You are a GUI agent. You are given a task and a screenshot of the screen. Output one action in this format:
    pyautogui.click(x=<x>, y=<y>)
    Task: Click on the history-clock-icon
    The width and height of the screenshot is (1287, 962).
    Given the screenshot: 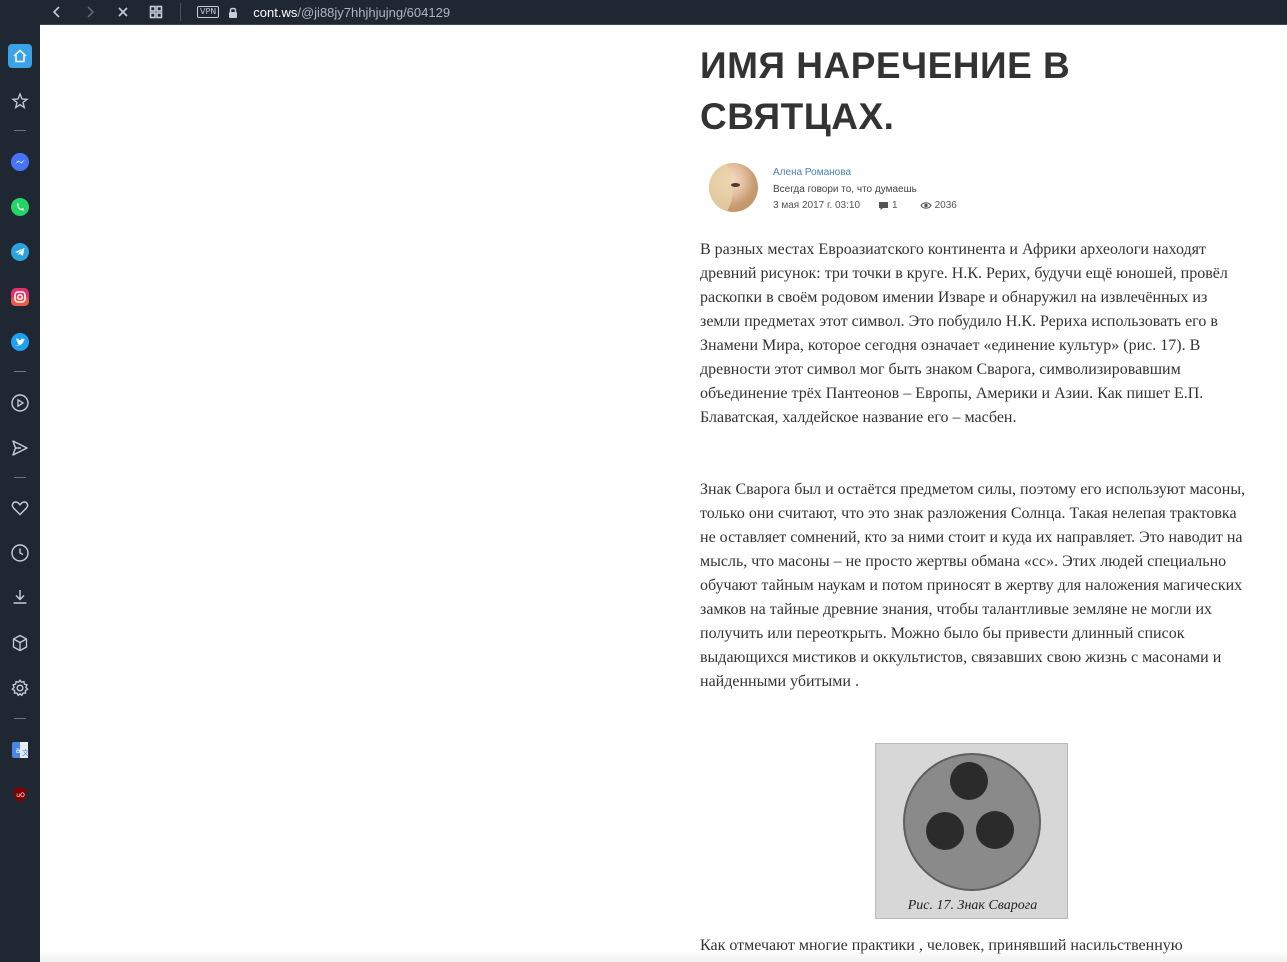 What is the action you would take?
    pyautogui.click(x=20, y=553)
    